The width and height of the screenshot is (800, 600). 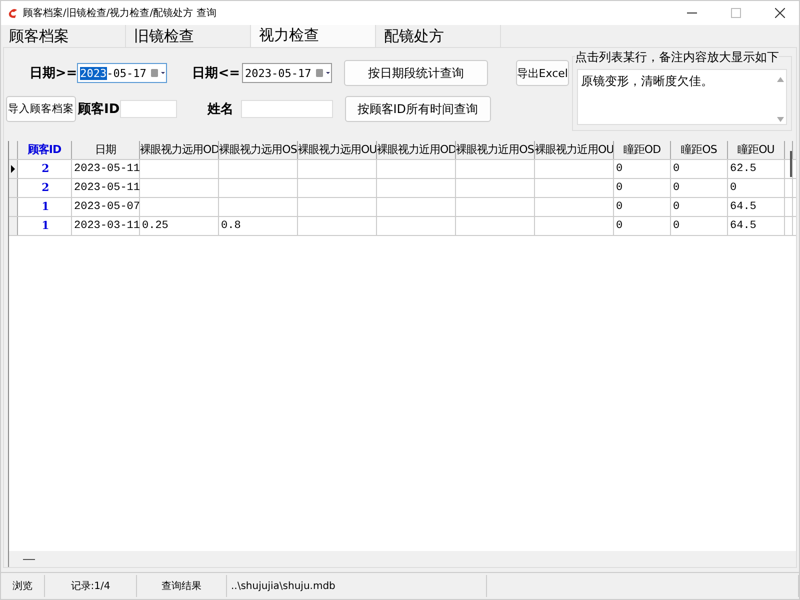 What do you see at coordinates (495, 150) in the screenshot?
I see `column-header: 裸眼视力近用OS` at bounding box center [495, 150].